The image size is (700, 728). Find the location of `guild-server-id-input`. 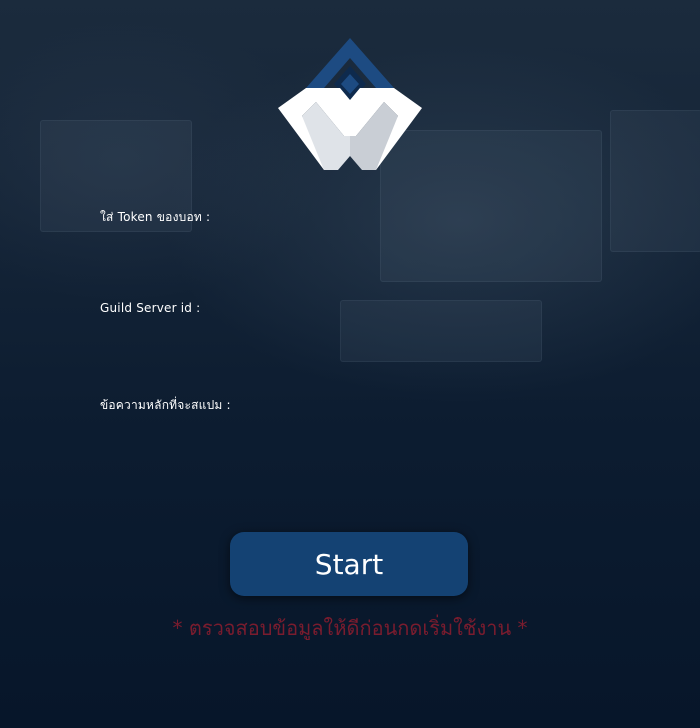

guild-server-id-input is located at coordinates (352, 336).